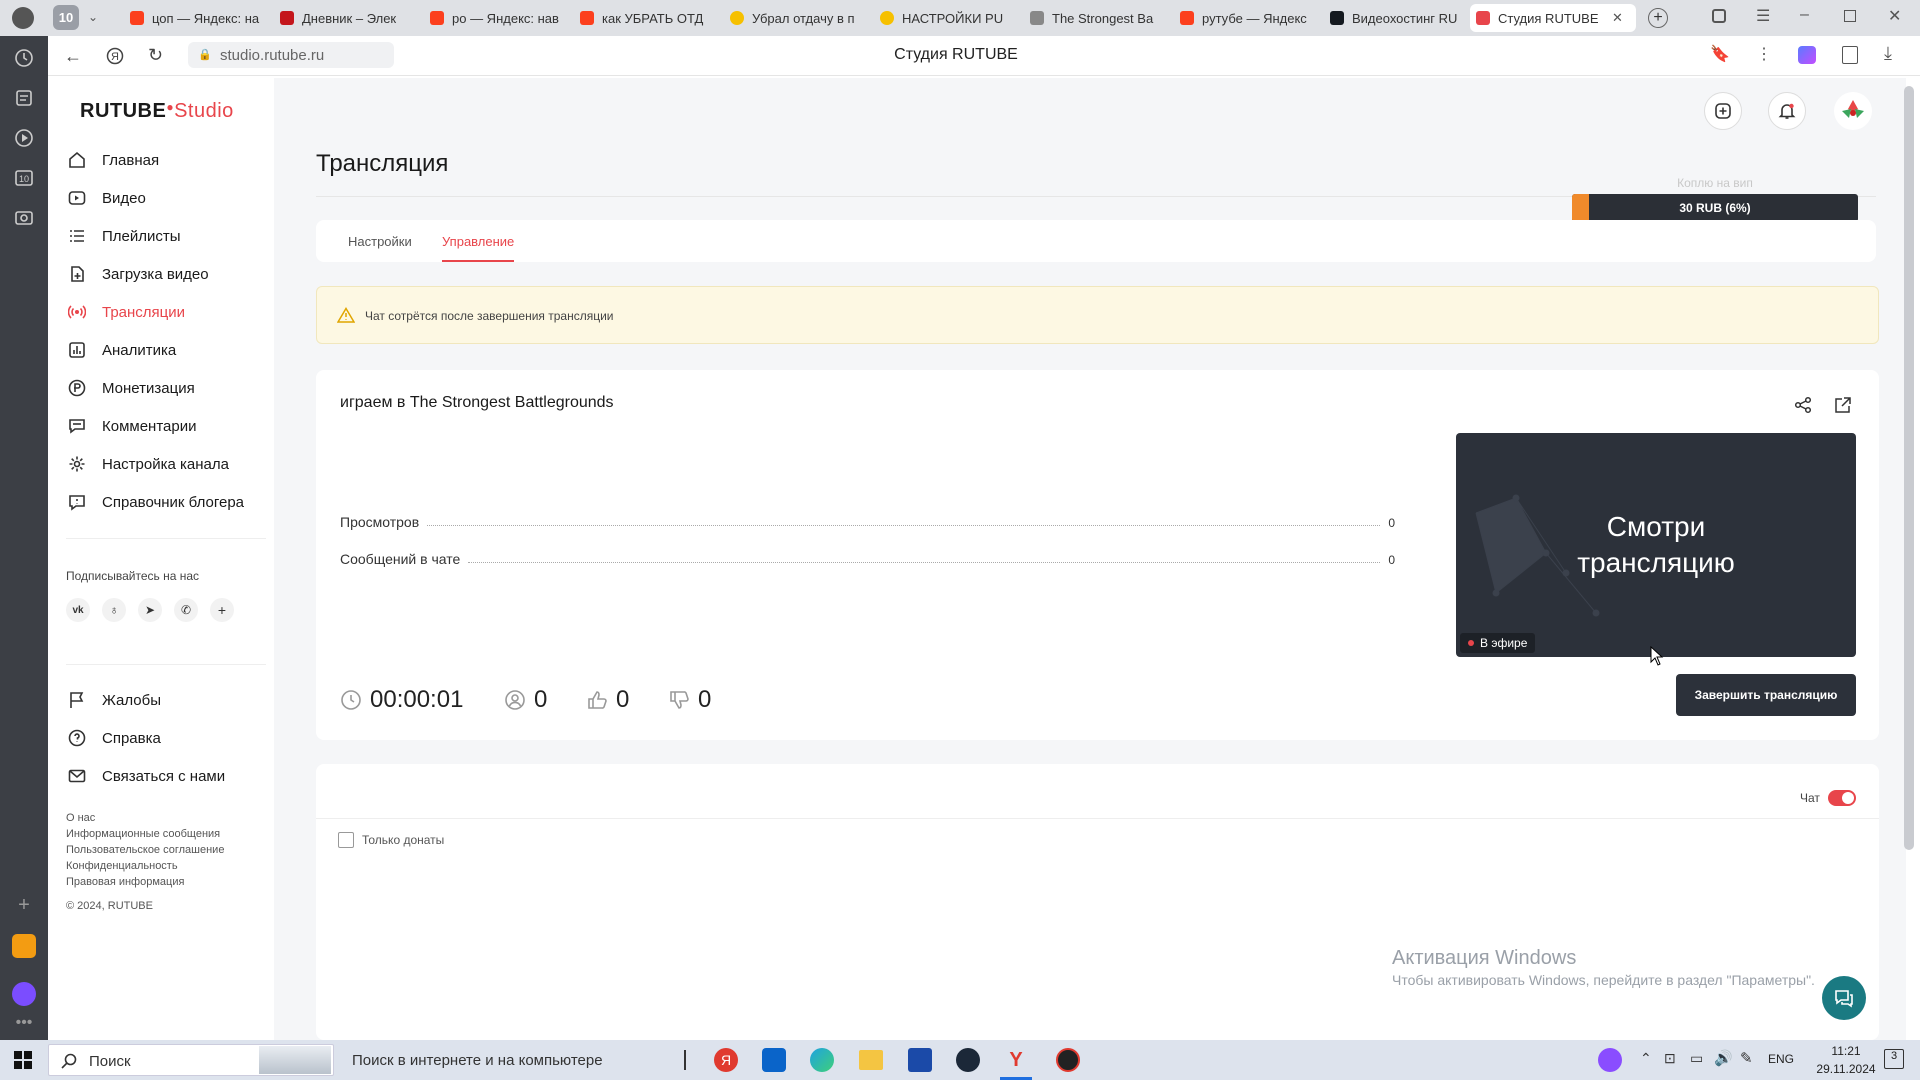 This screenshot has width=1920, height=1080. I want to click on footer-link-info: Информационные сообщения, so click(143, 834).